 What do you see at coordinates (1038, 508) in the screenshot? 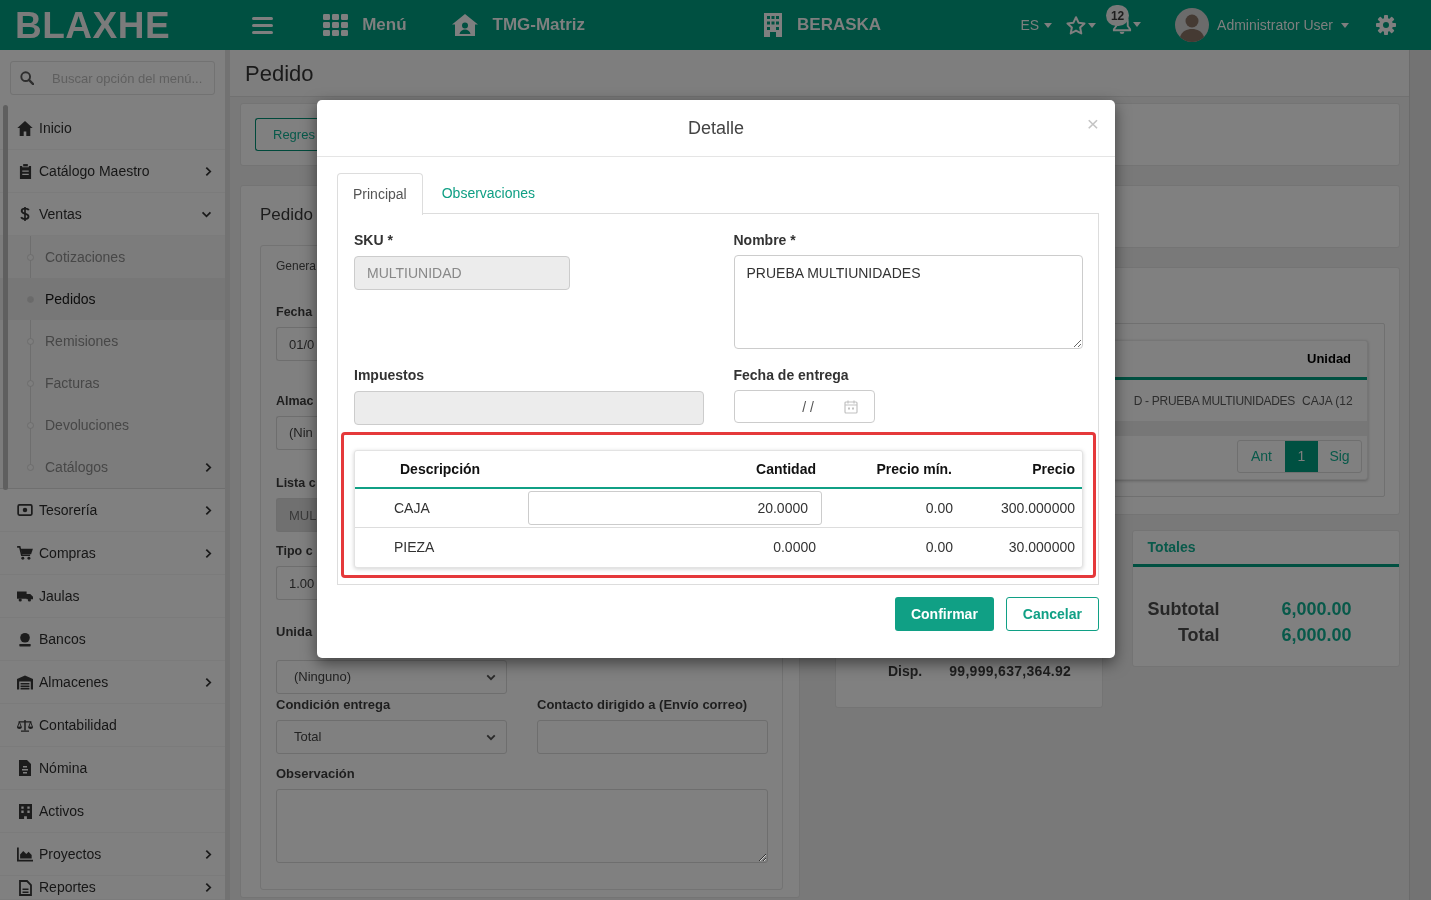
I see `table-cell-text: 300.000000` at bounding box center [1038, 508].